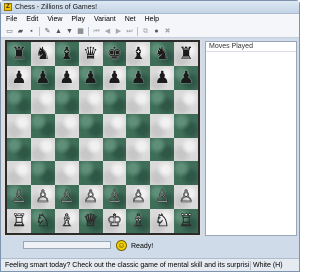 The width and height of the screenshot is (320, 272). I want to click on last-move-icon: ⏭, so click(129, 31).